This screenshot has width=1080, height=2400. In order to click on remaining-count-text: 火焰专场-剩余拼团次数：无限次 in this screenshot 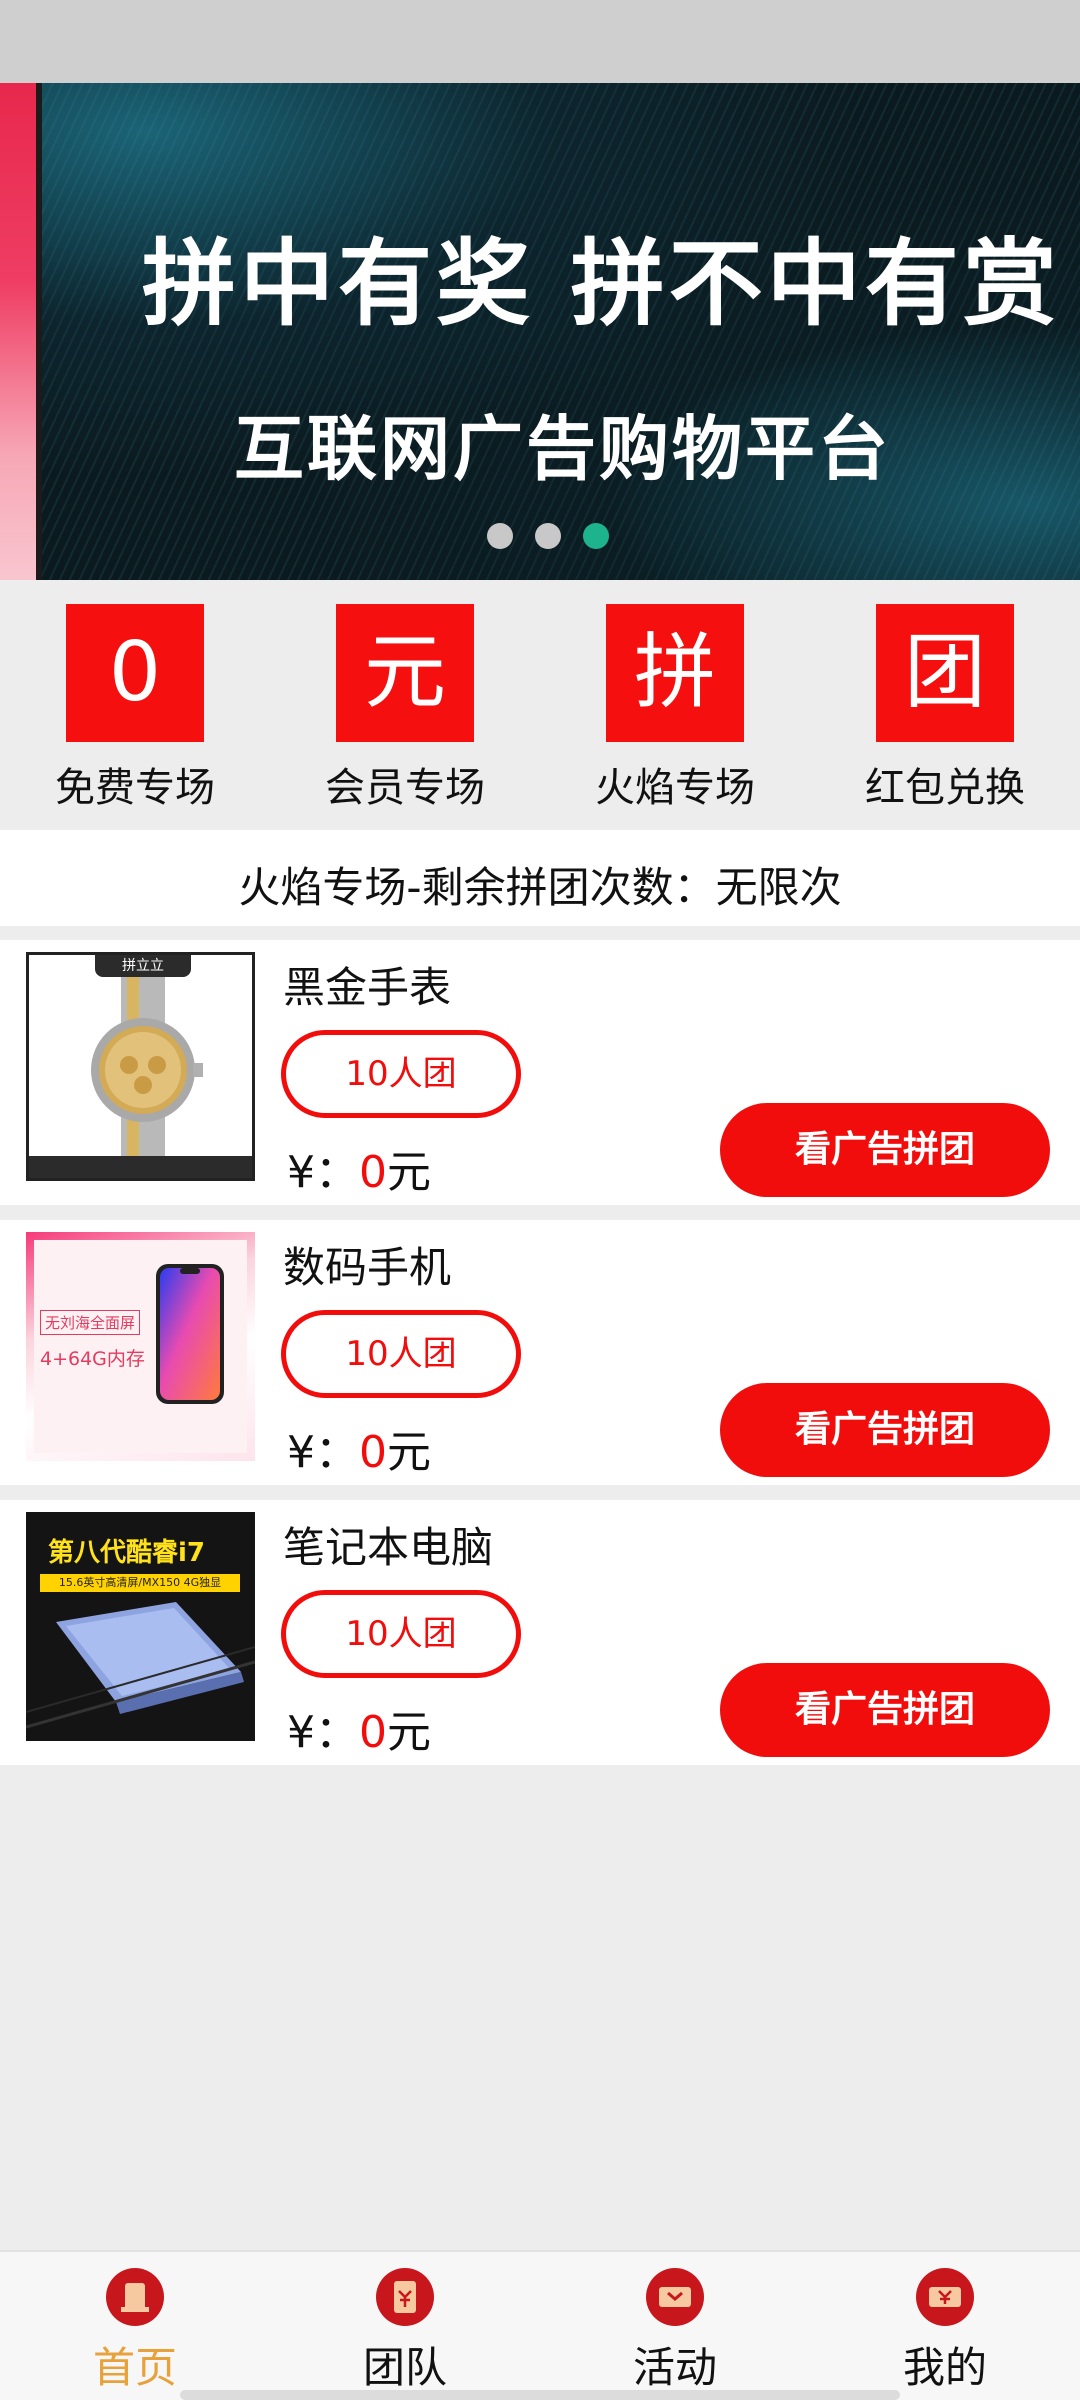, I will do `click(540, 887)`.